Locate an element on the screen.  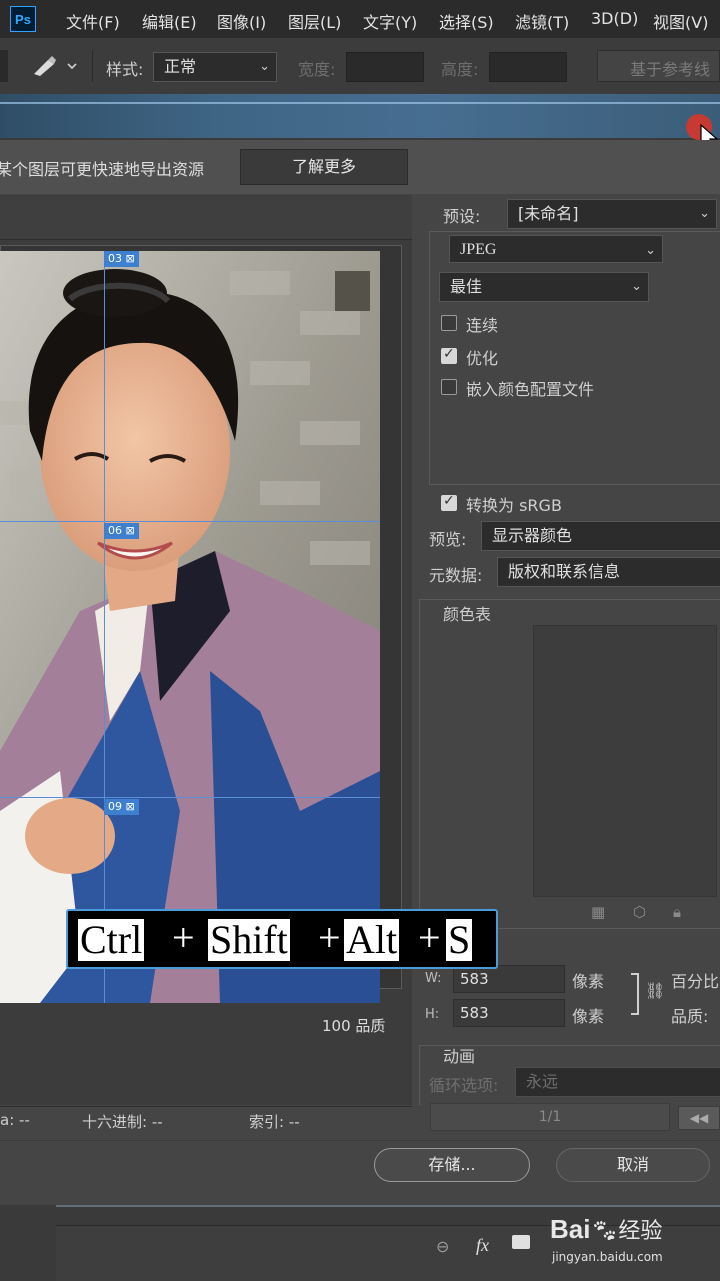
layers-panel-footer: ⊖ fx Bai🐾︎经验 jingyan.baidu.com is located at coordinates (360, 1243).